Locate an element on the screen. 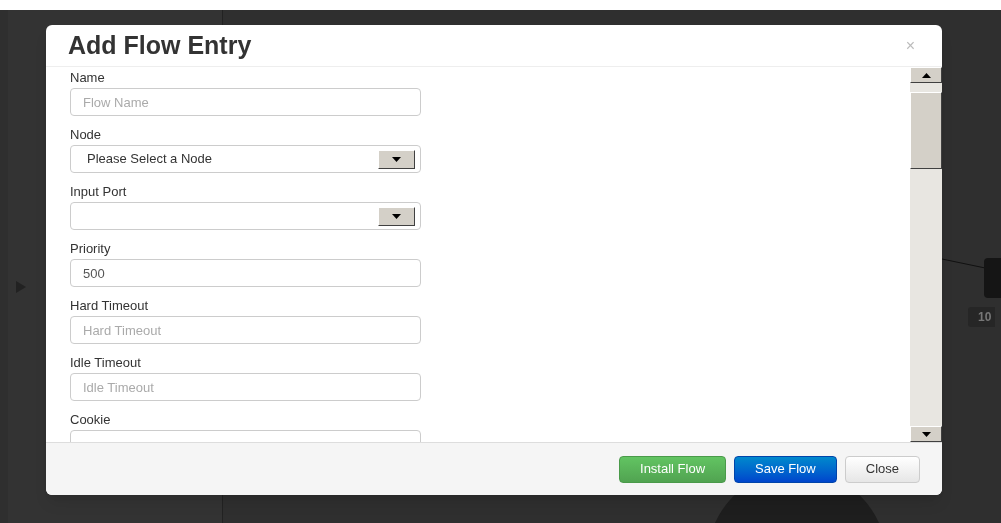 This screenshot has height=523, width=1001. field-label: Name is located at coordinates (88, 78).